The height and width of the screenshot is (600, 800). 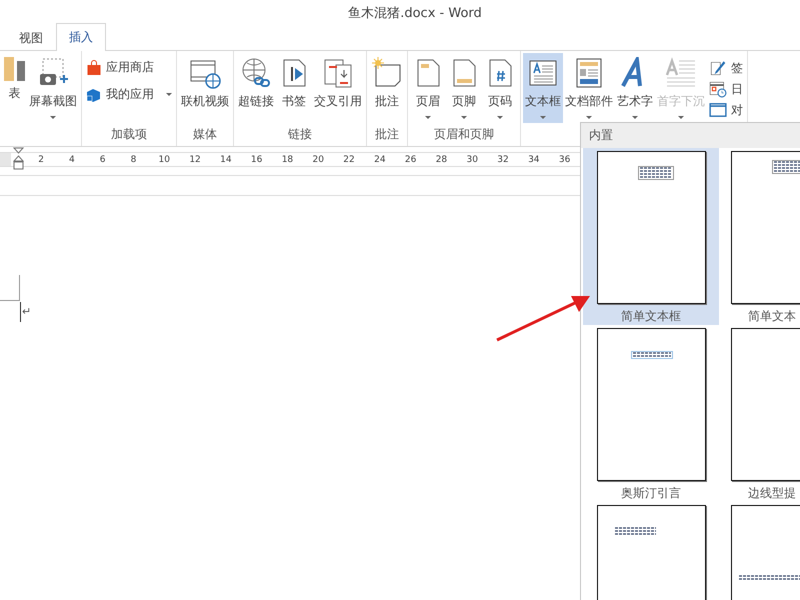 What do you see at coordinates (226, 159) in the screenshot?
I see `ruler-number: 14` at bounding box center [226, 159].